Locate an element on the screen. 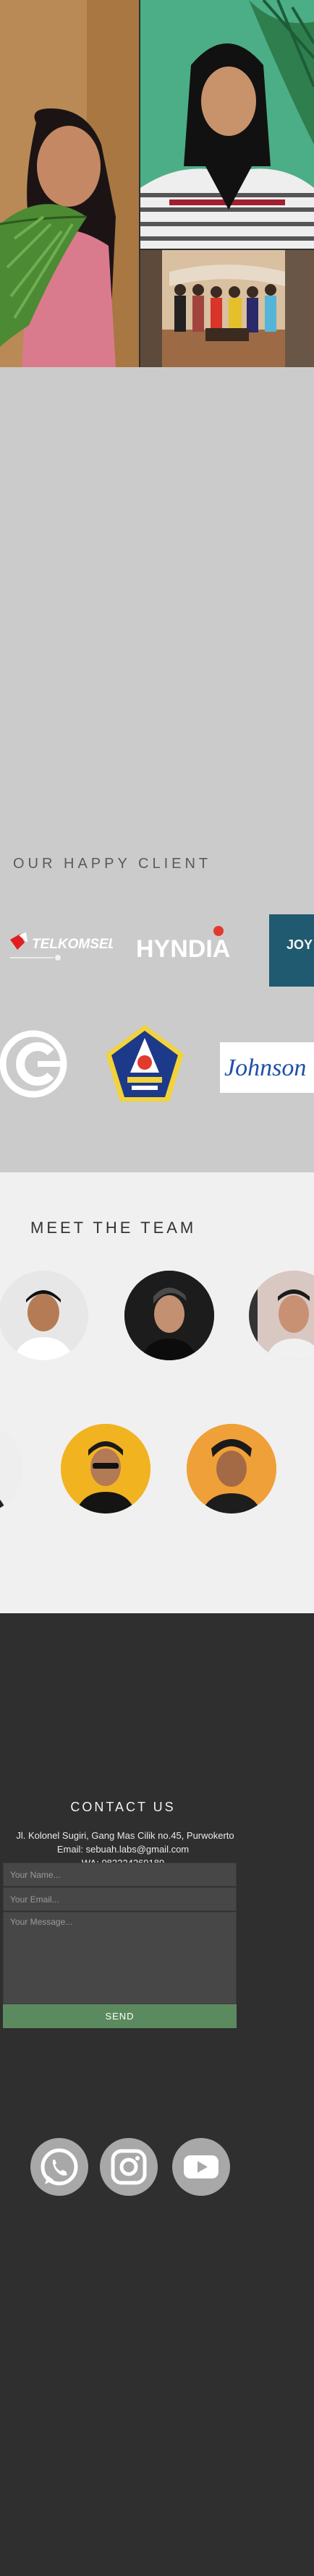 Image resolution: width=314 pixels, height=2576 pixels. send-button: SEND is located at coordinates (120, 2016).